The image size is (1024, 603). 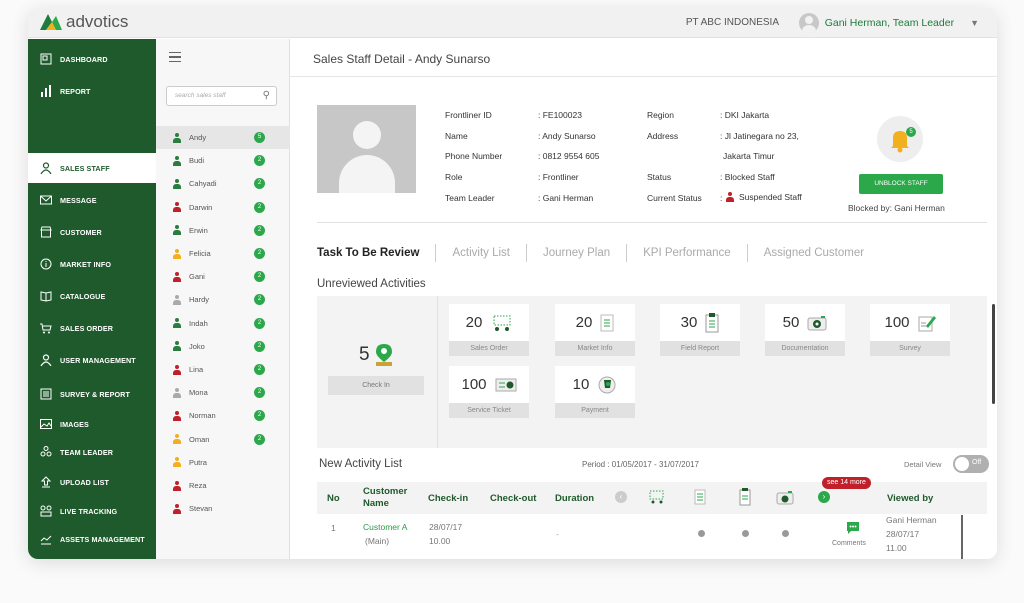 I want to click on comment-icon, so click(x=853, y=528).